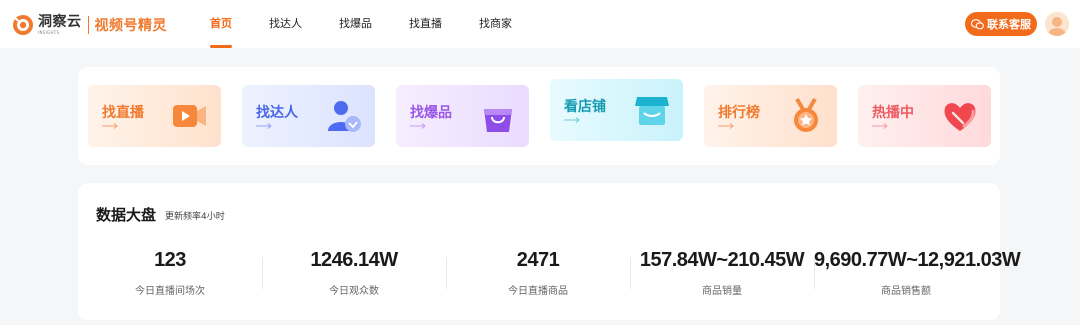  I want to click on nav-find-live: 找直播, so click(425, 24).